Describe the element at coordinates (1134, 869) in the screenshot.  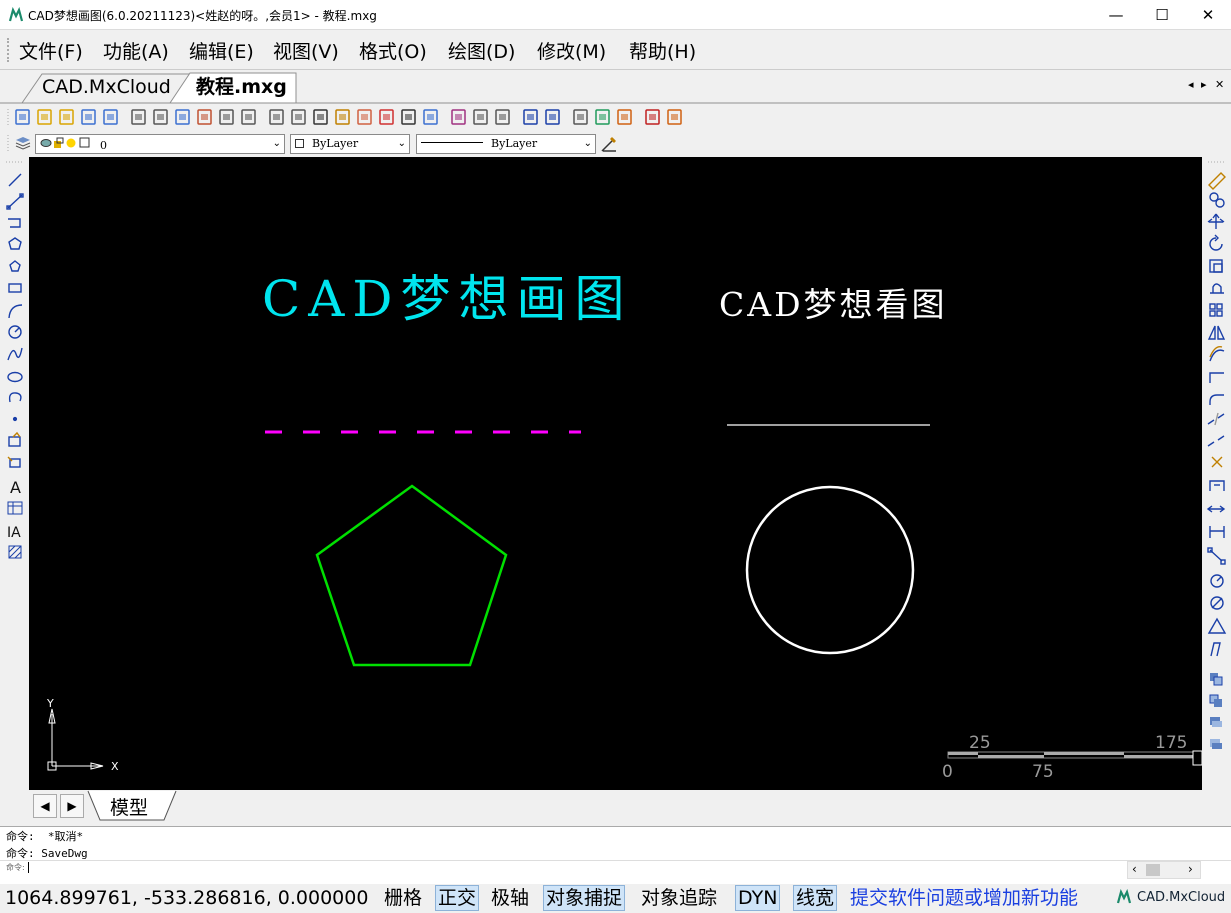
I see `scroll-left-icon: ‹` at that location.